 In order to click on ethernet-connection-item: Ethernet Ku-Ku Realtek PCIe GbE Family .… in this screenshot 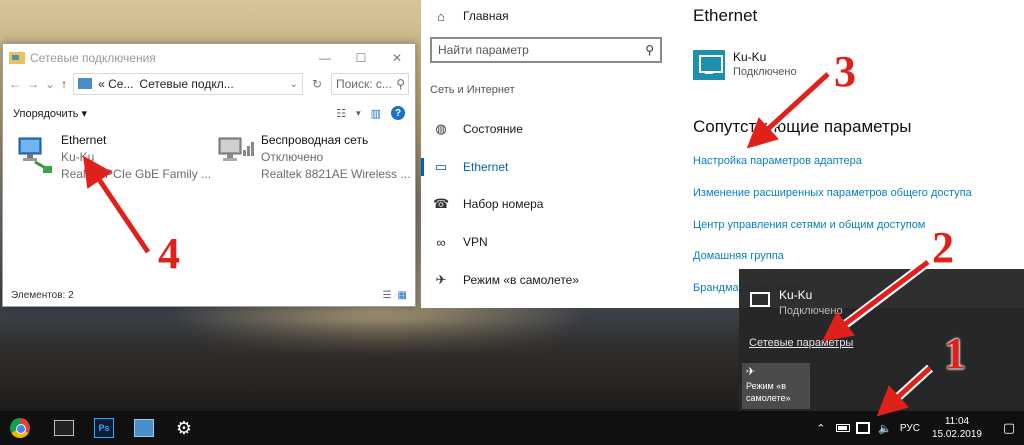, I will do `click(113, 157)`.